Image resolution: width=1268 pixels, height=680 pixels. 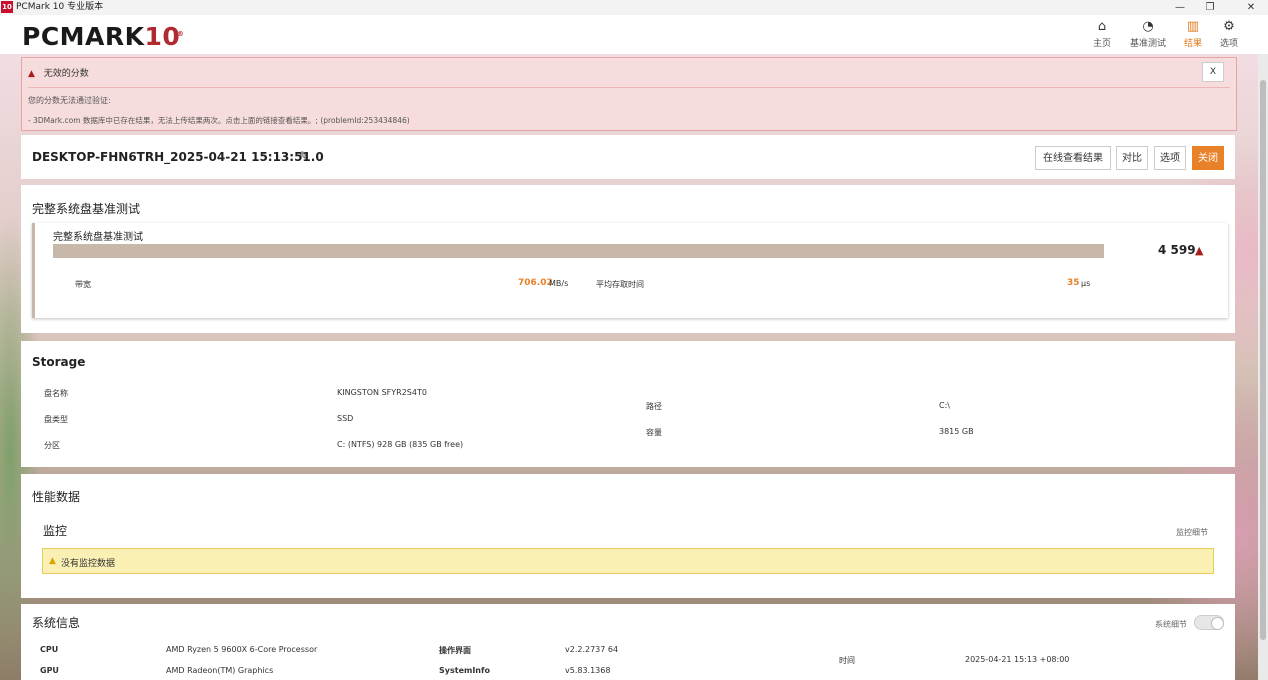 I want to click on toggle-knob, so click(x=1217, y=623).